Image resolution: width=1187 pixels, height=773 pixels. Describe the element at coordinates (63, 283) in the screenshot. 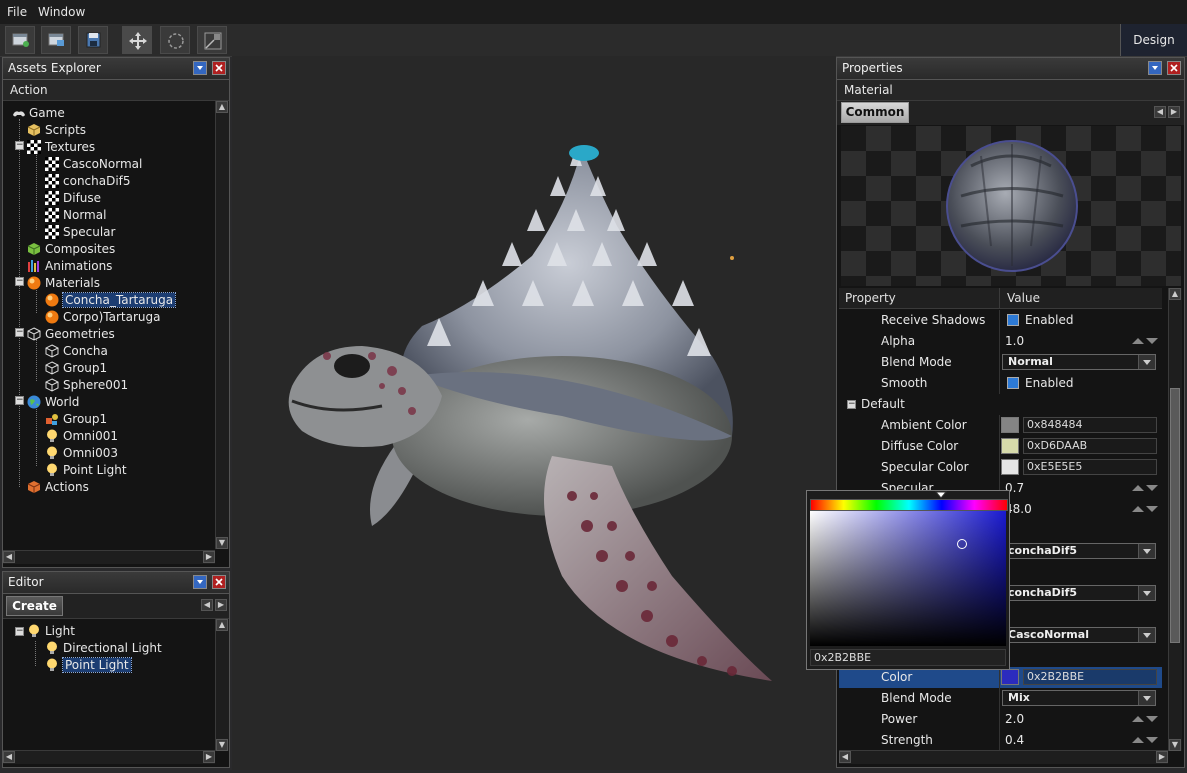

I see `tree-item-materials: Materials` at that location.